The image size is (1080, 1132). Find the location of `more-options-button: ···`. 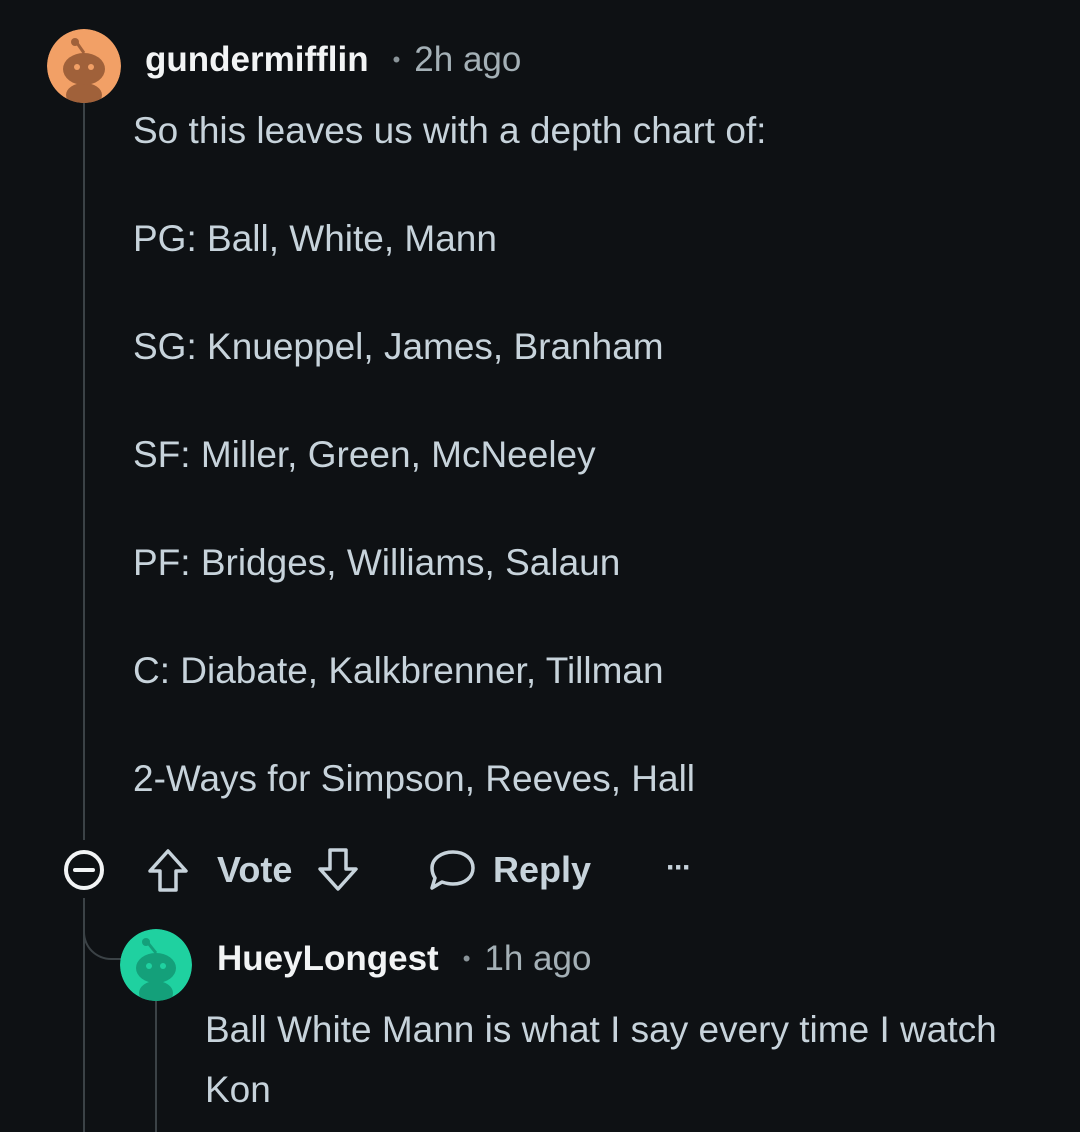

more-options-button: ··· is located at coordinates (679, 868).